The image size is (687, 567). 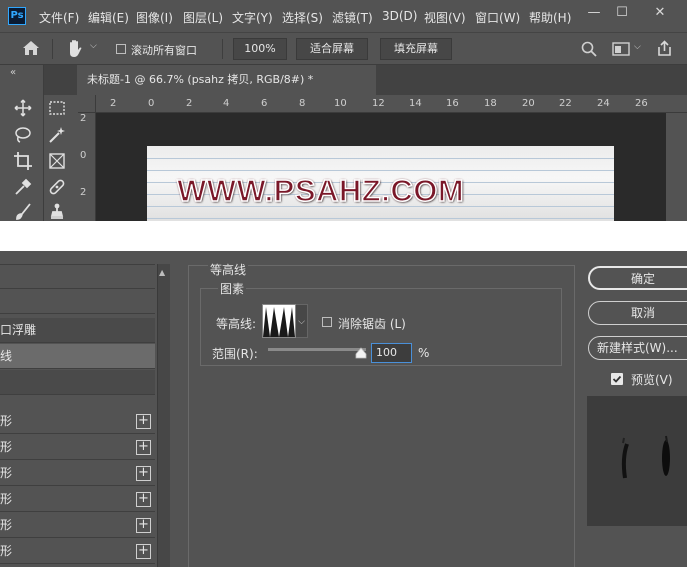 What do you see at coordinates (23, 135) in the screenshot?
I see `lasso-tool-icon` at bounding box center [23, 135].